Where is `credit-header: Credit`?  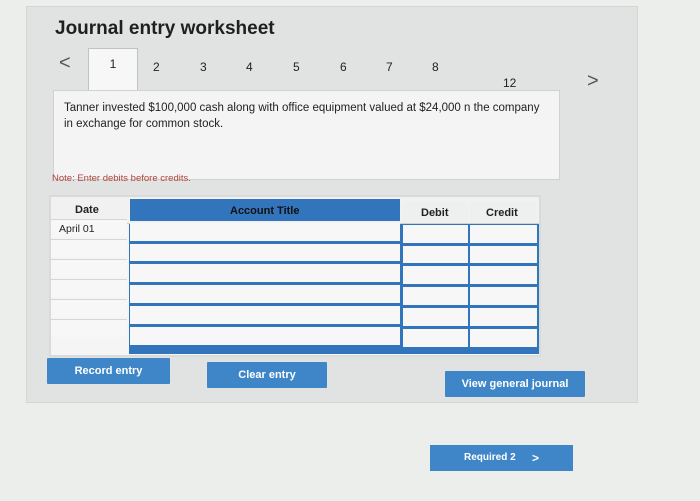 credit-header: Credit is located at coordinates (502, 213).